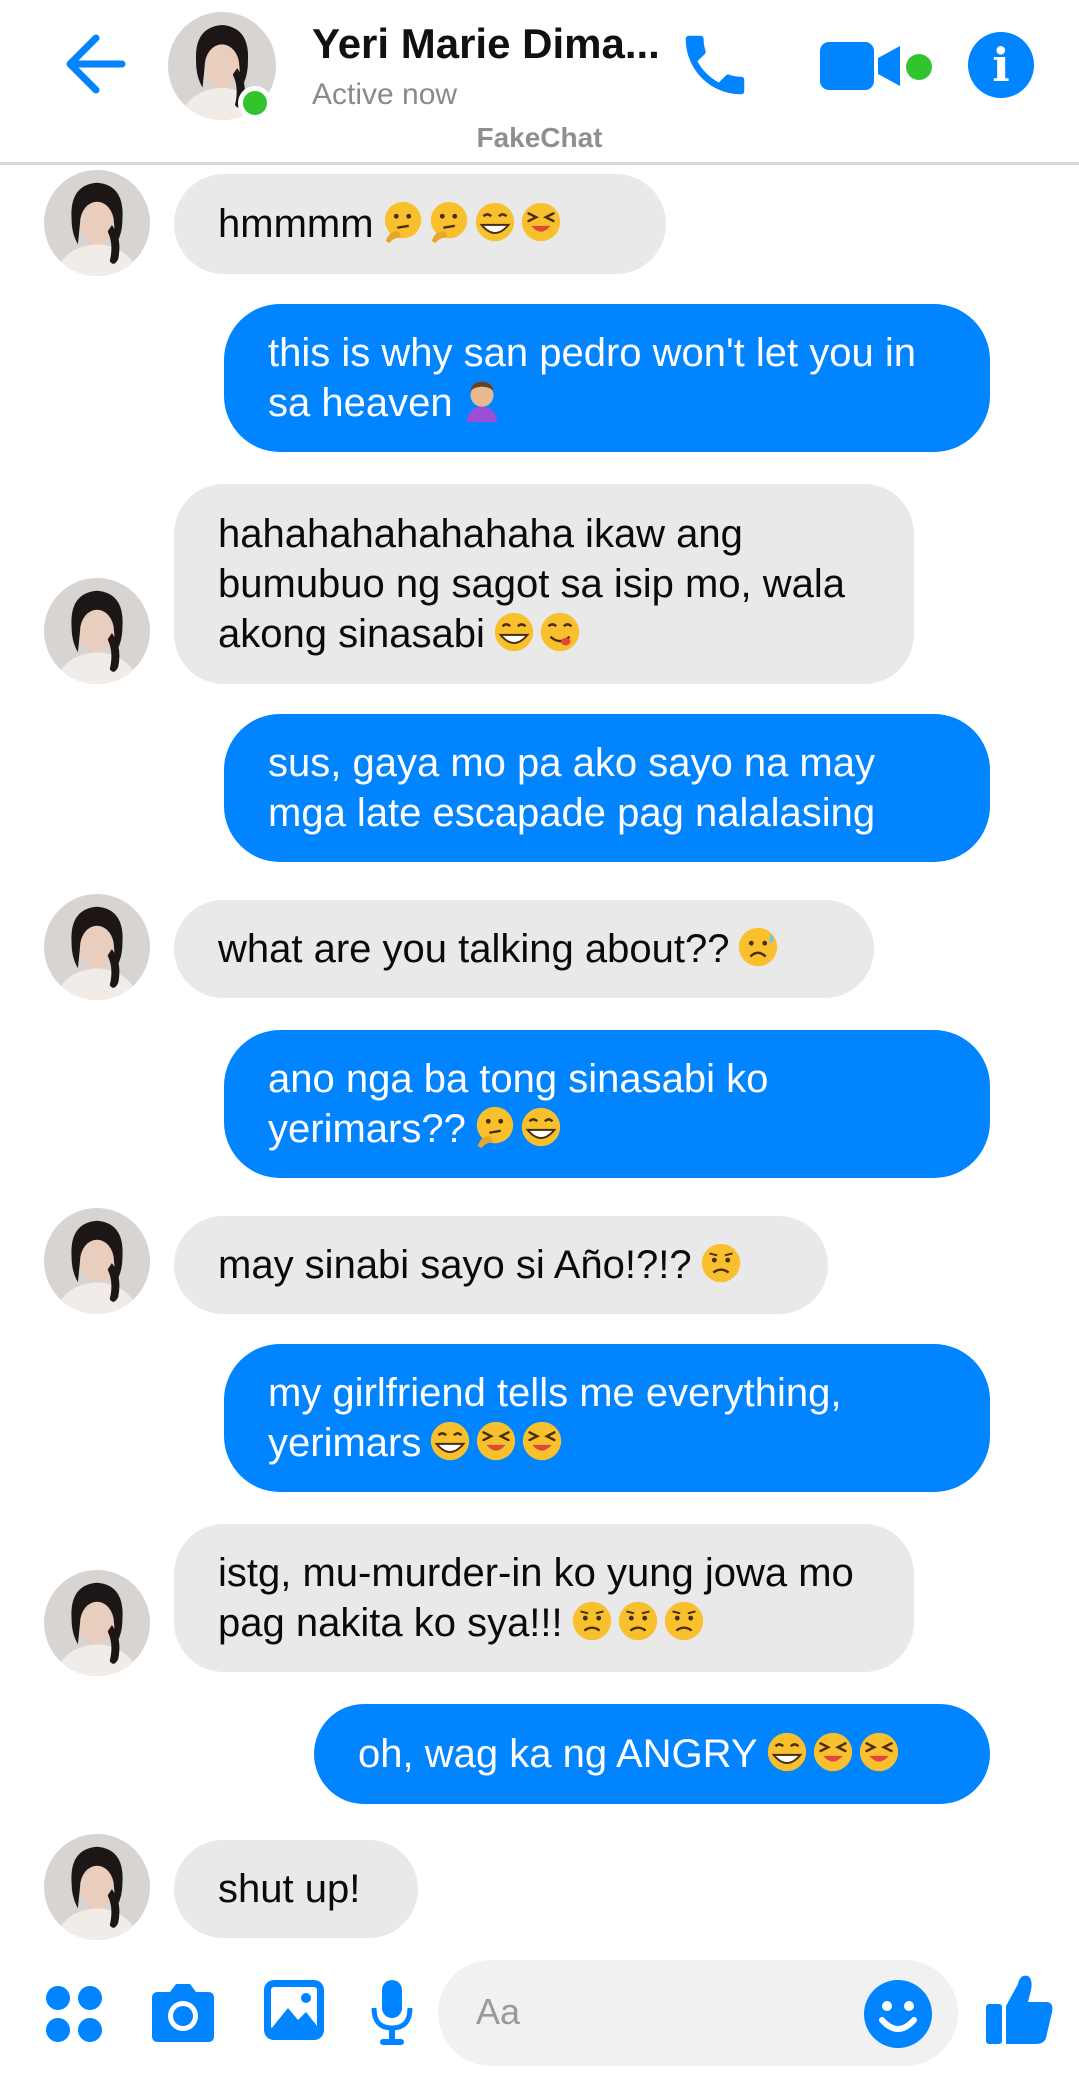 The image size is (1079, 2075). Describe the element at coordinates (558, 1754) in the screenshot. I see `message-text: oh, wag ka ng ANGRY` at that location.